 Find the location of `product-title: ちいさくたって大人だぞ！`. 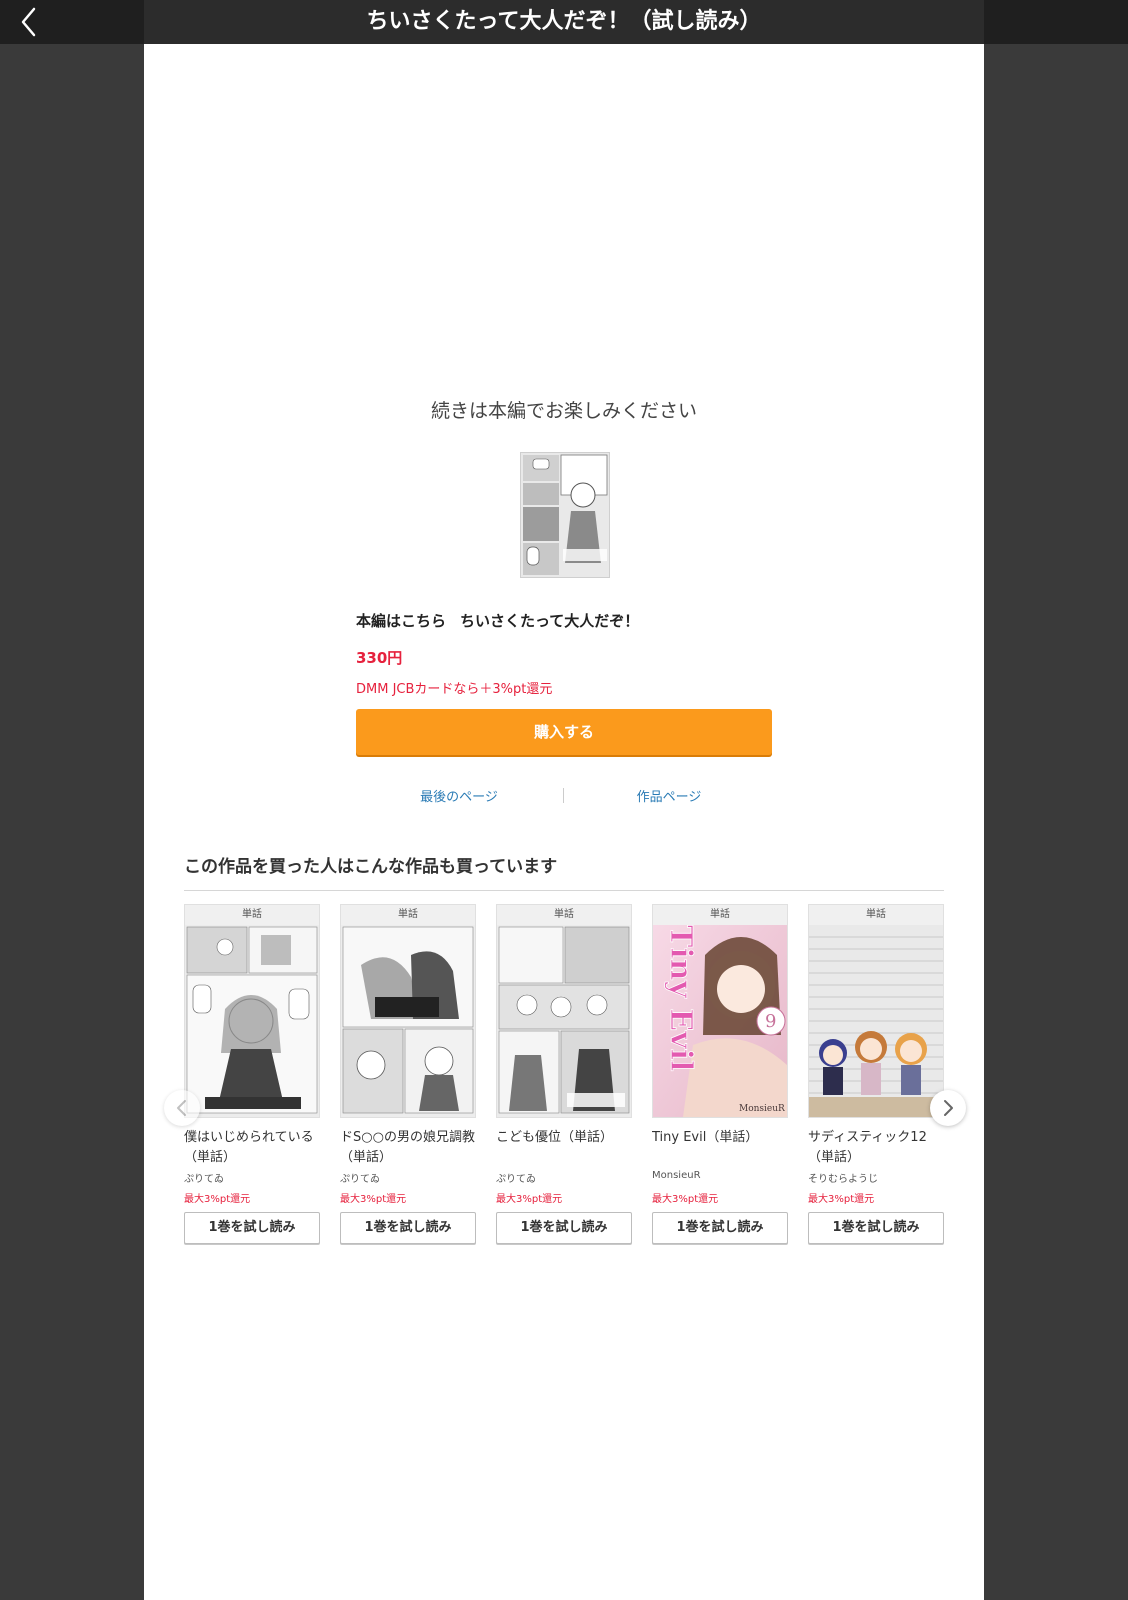

product-title: ちいさくたって大人だぞ！ is located at coordinates (549, 621).